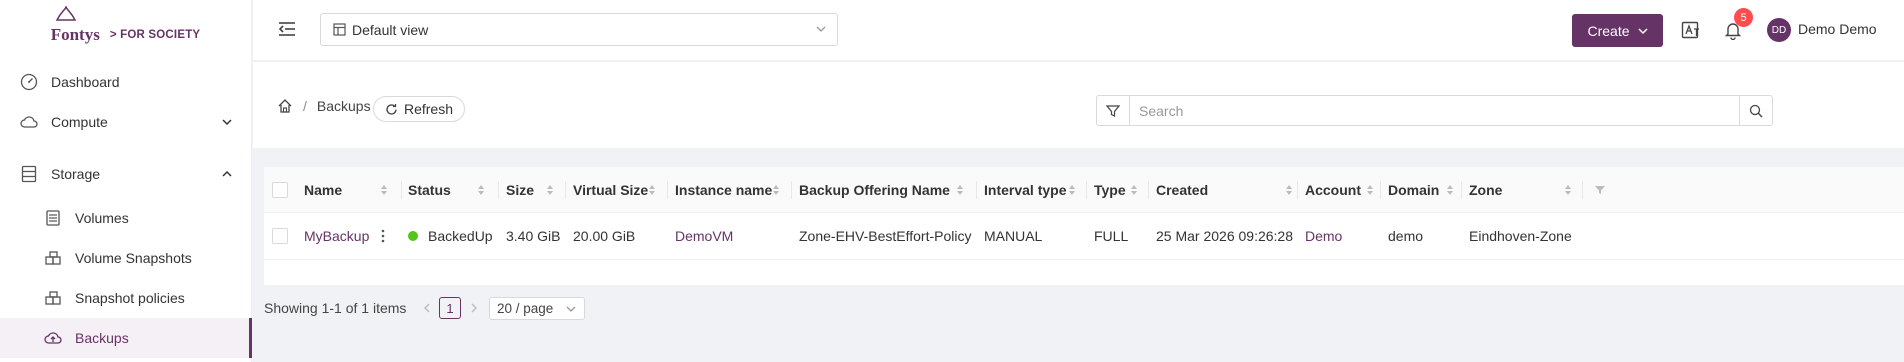  Describe the element at coordinates (130, 298) in the screenshot. I see `sidebar-item-label: Snapshot policies` at that location.